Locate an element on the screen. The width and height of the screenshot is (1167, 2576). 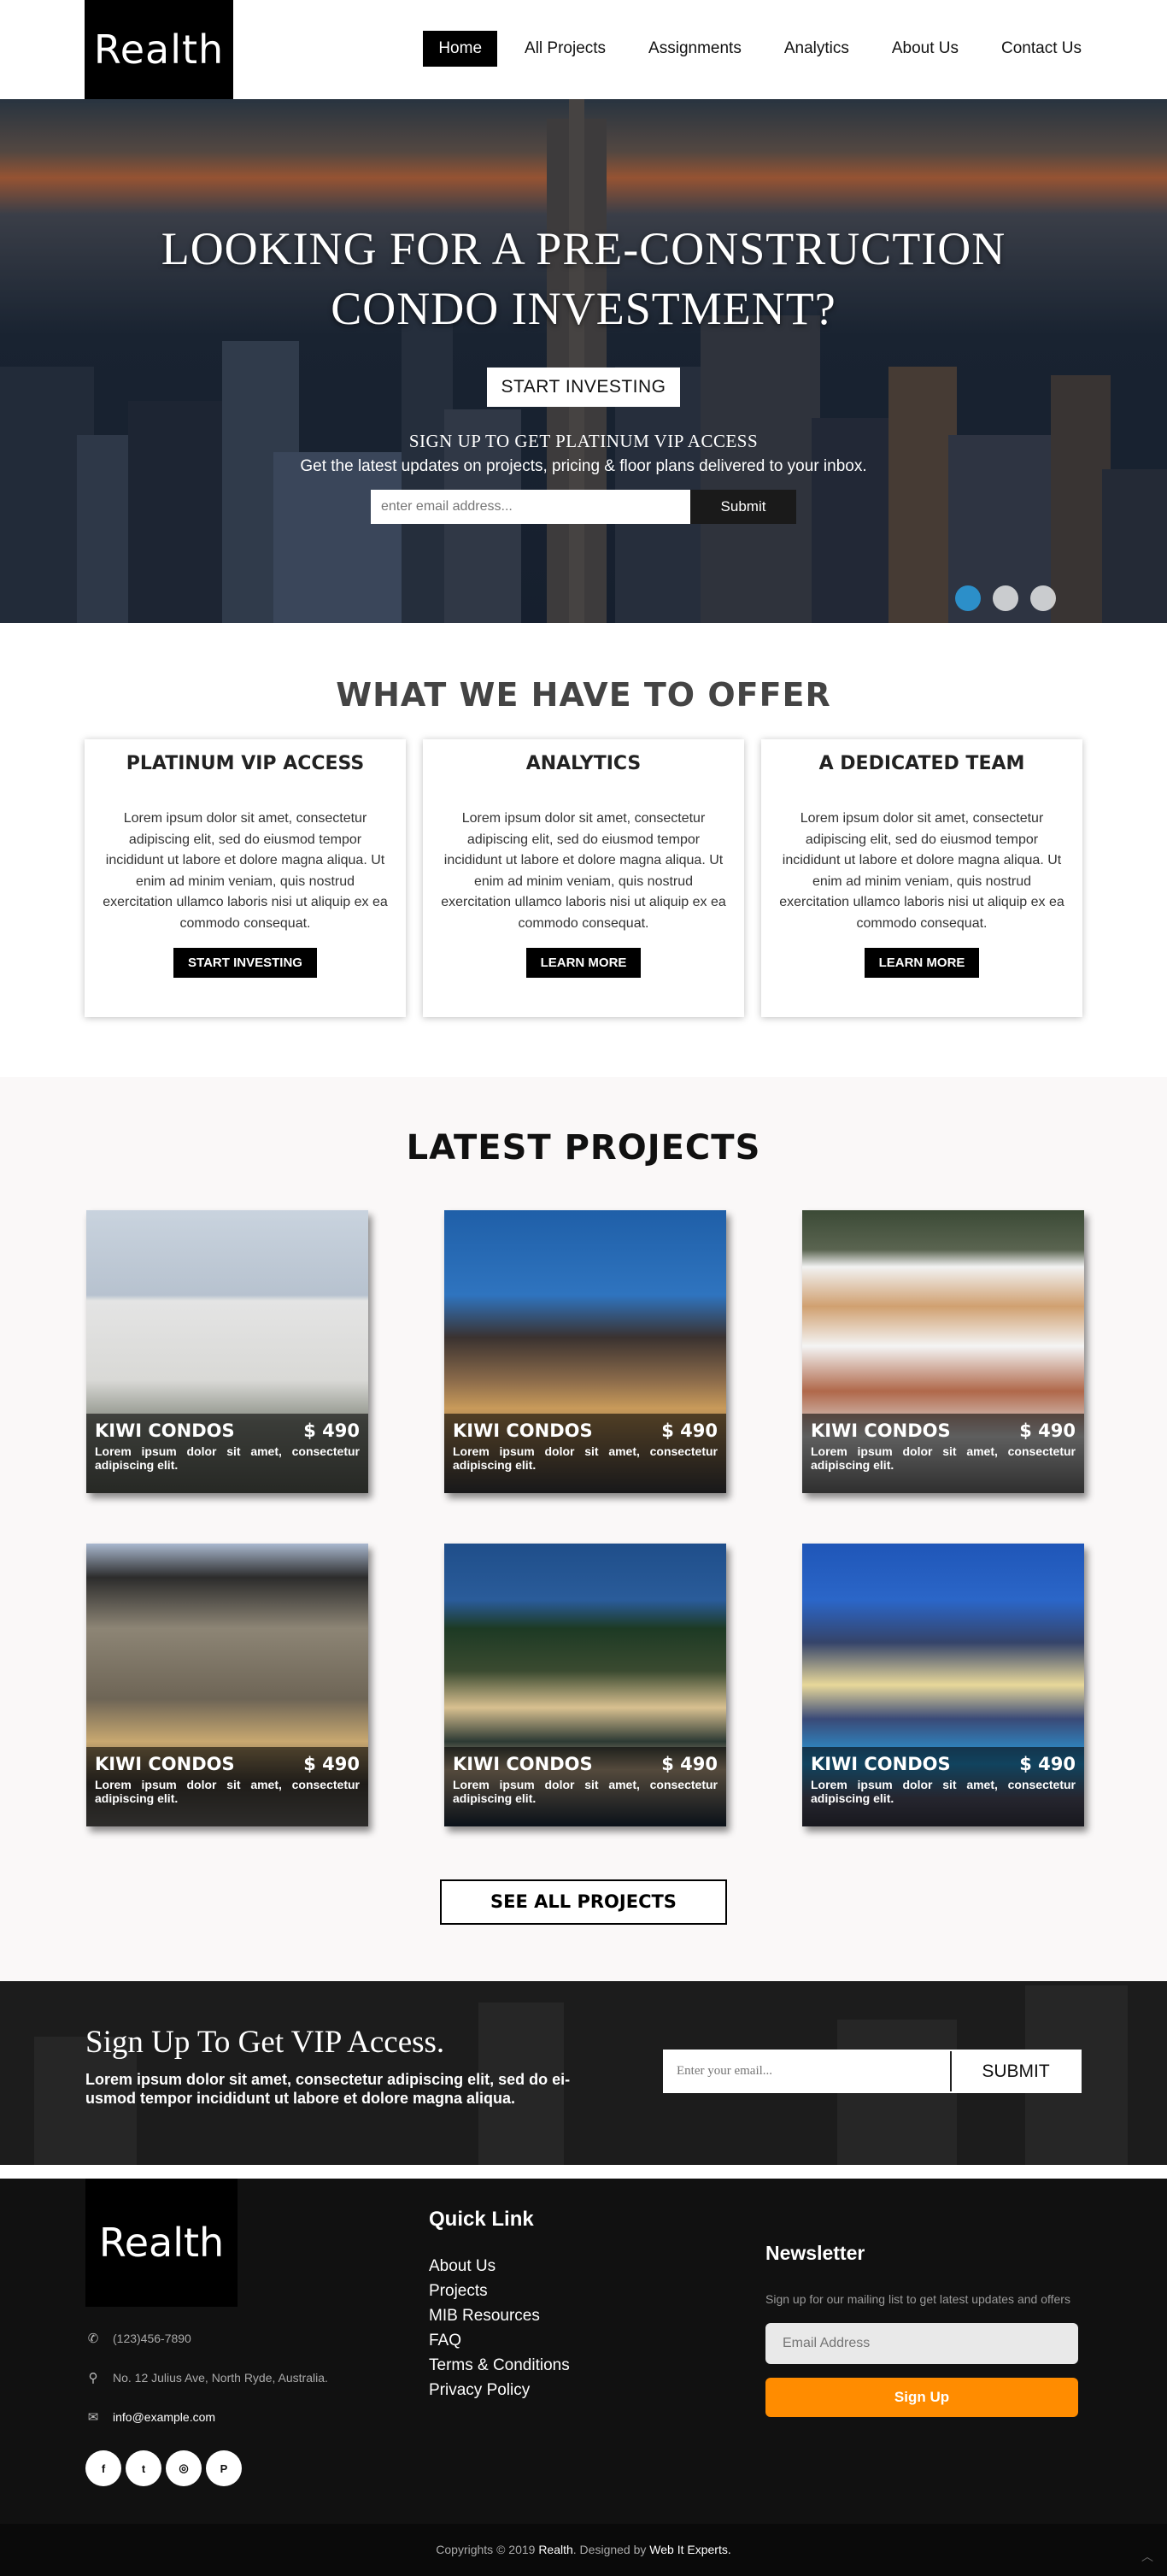
instagram-icon: ◎ is located at coordinates (184, 2468).